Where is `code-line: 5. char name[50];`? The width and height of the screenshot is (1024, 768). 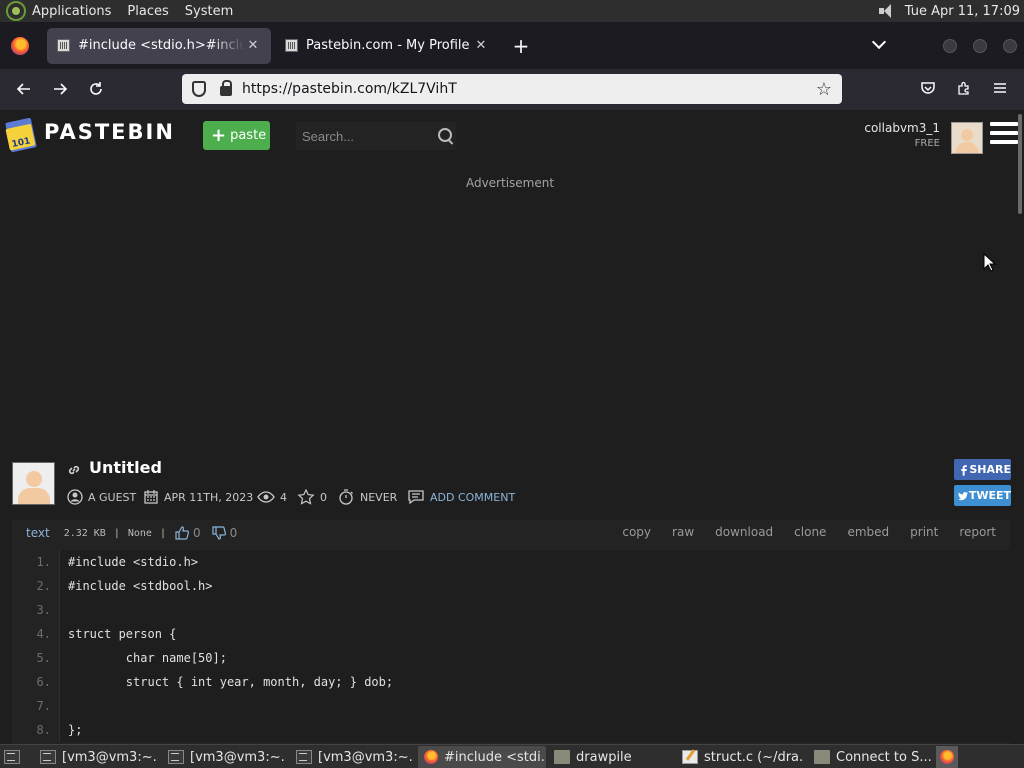
code-line: 5. char name[50]; is located at coordinates (511, 658).